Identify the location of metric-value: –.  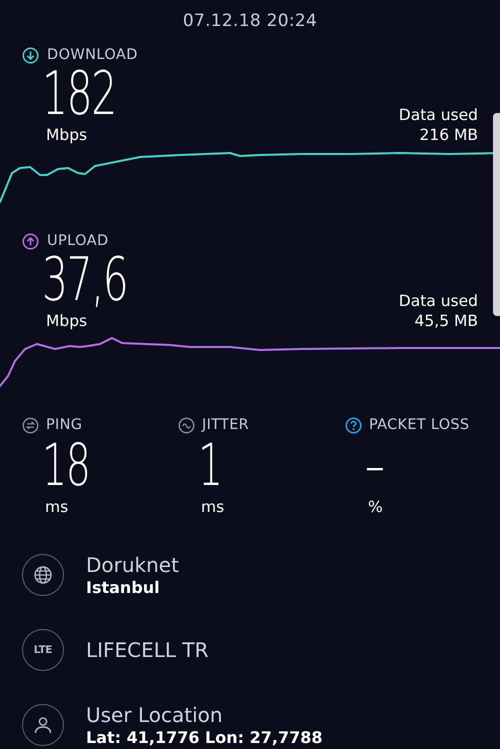
(374, 466).